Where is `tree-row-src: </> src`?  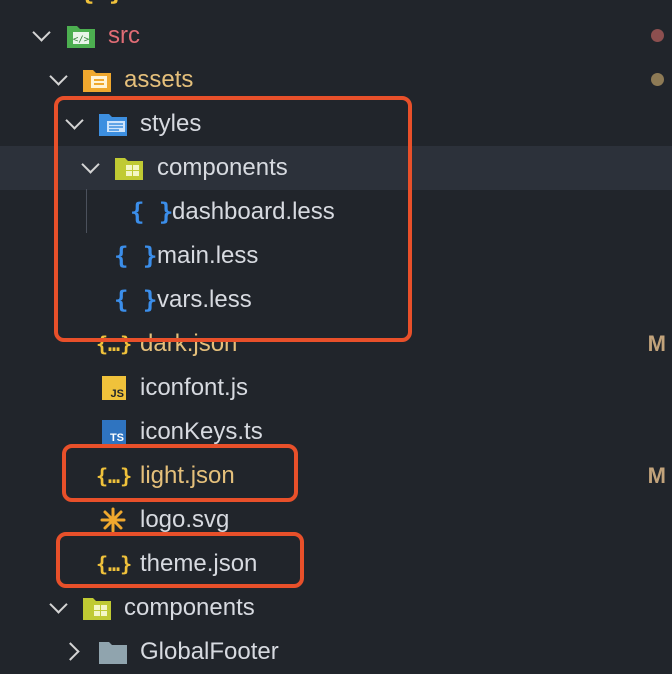 tree-row-src: </> src is located at coordinates (336, 36).